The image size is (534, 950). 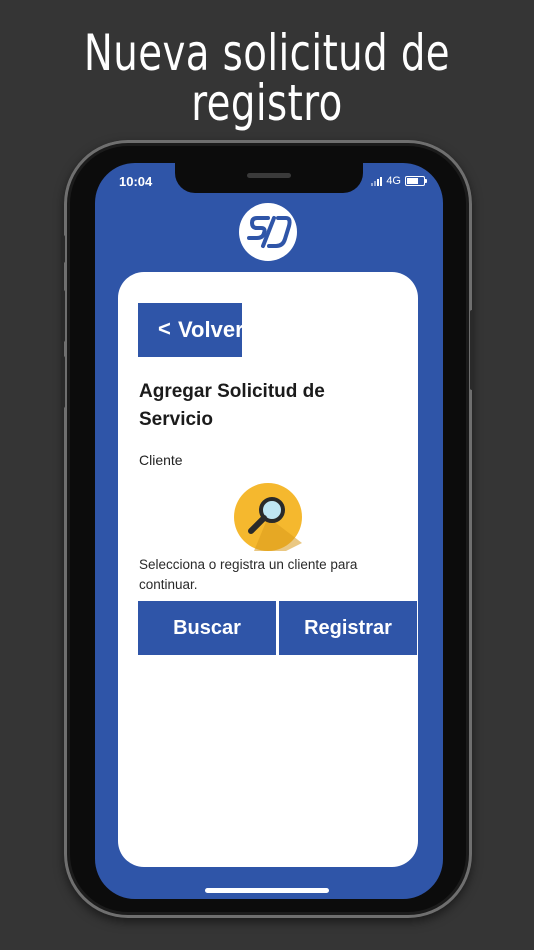 I want to click on network-type: 4G, so click(x=393, y=181).